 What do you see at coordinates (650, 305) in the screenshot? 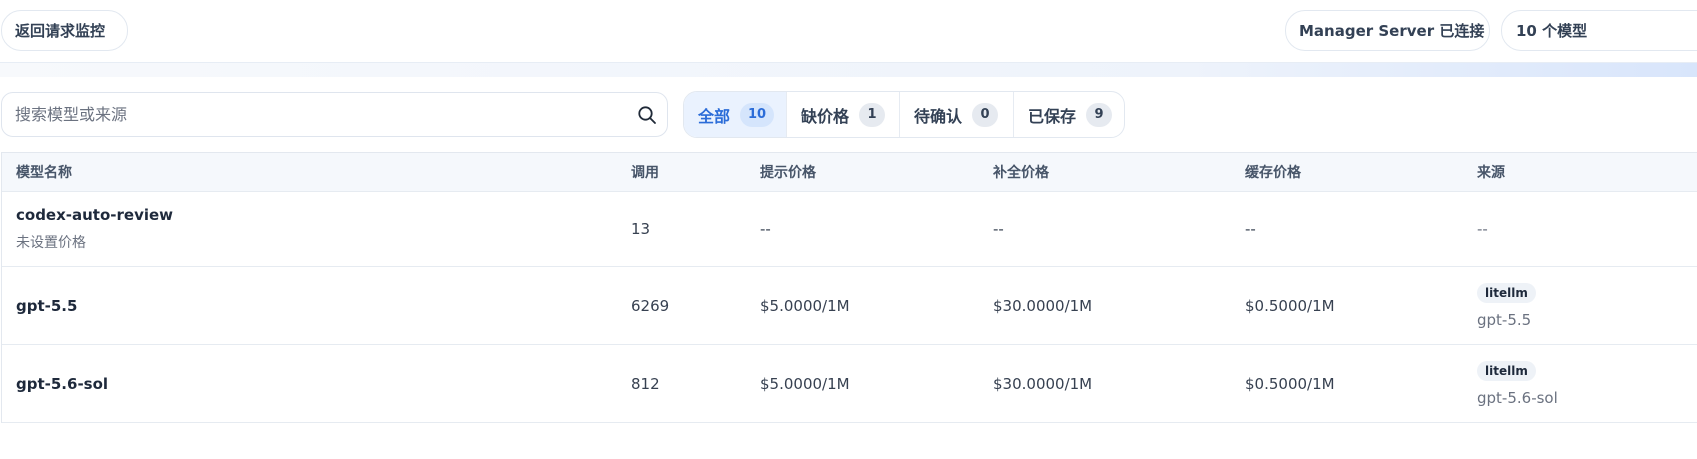
I see `calls-value: 6269` at bounding box center [650, 305].